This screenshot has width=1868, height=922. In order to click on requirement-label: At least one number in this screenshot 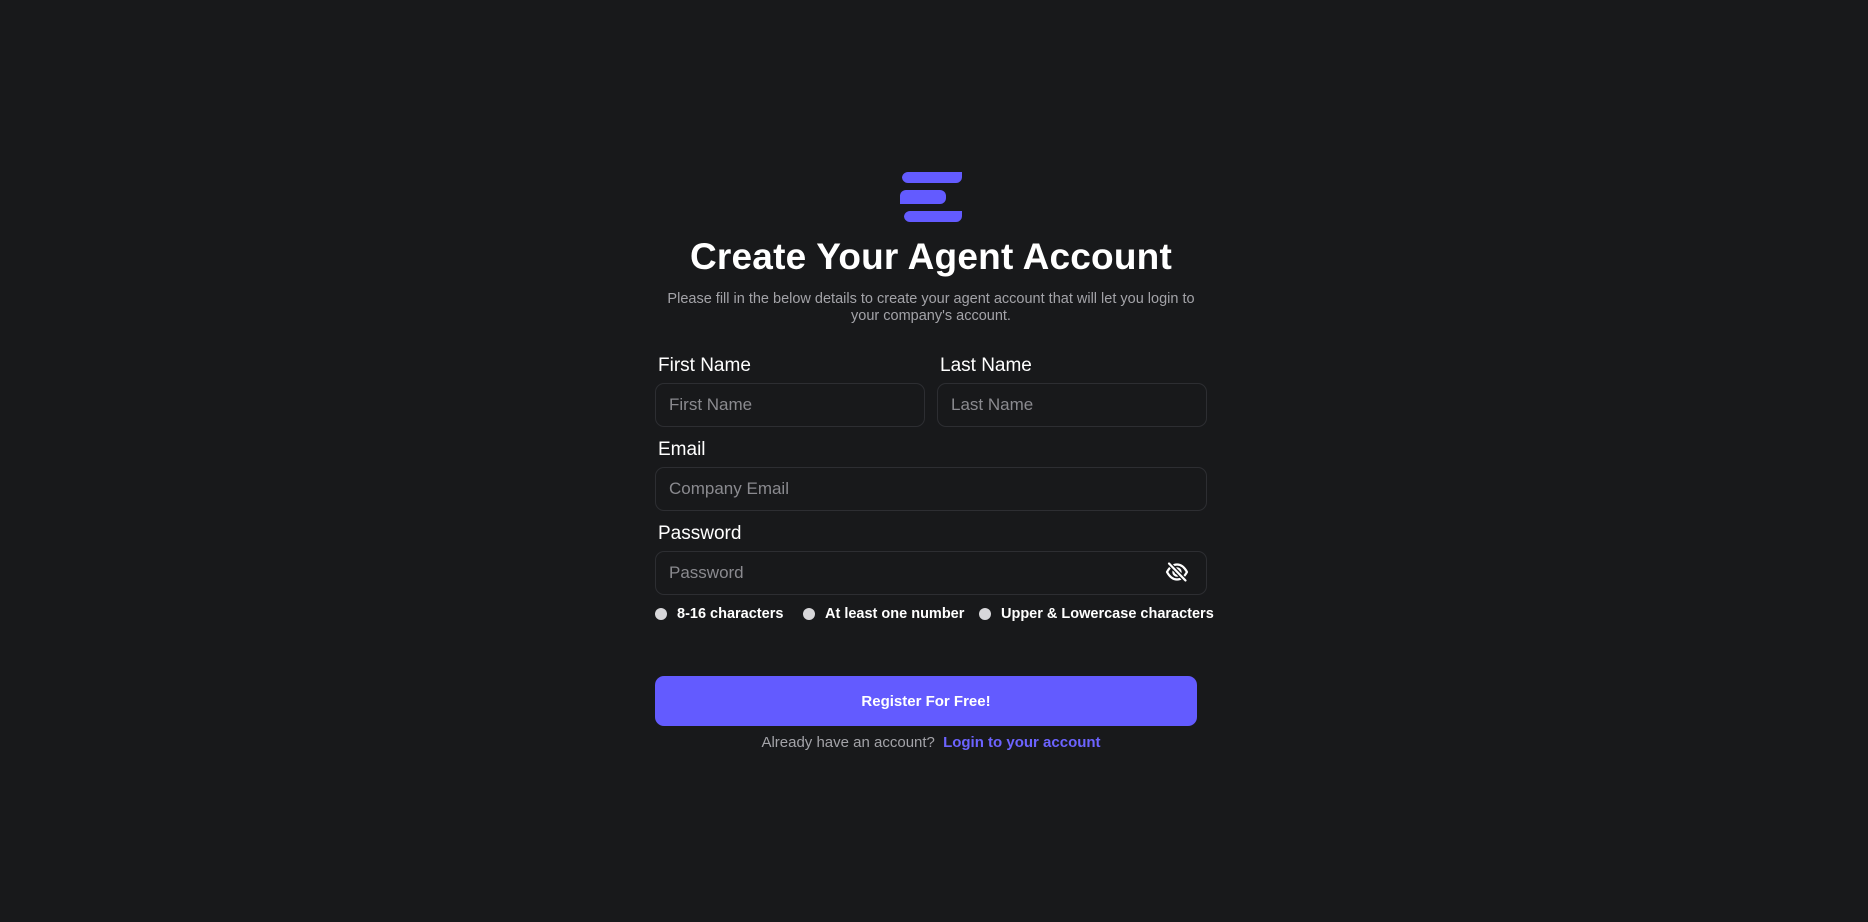, I will do `click(895, 614)`.